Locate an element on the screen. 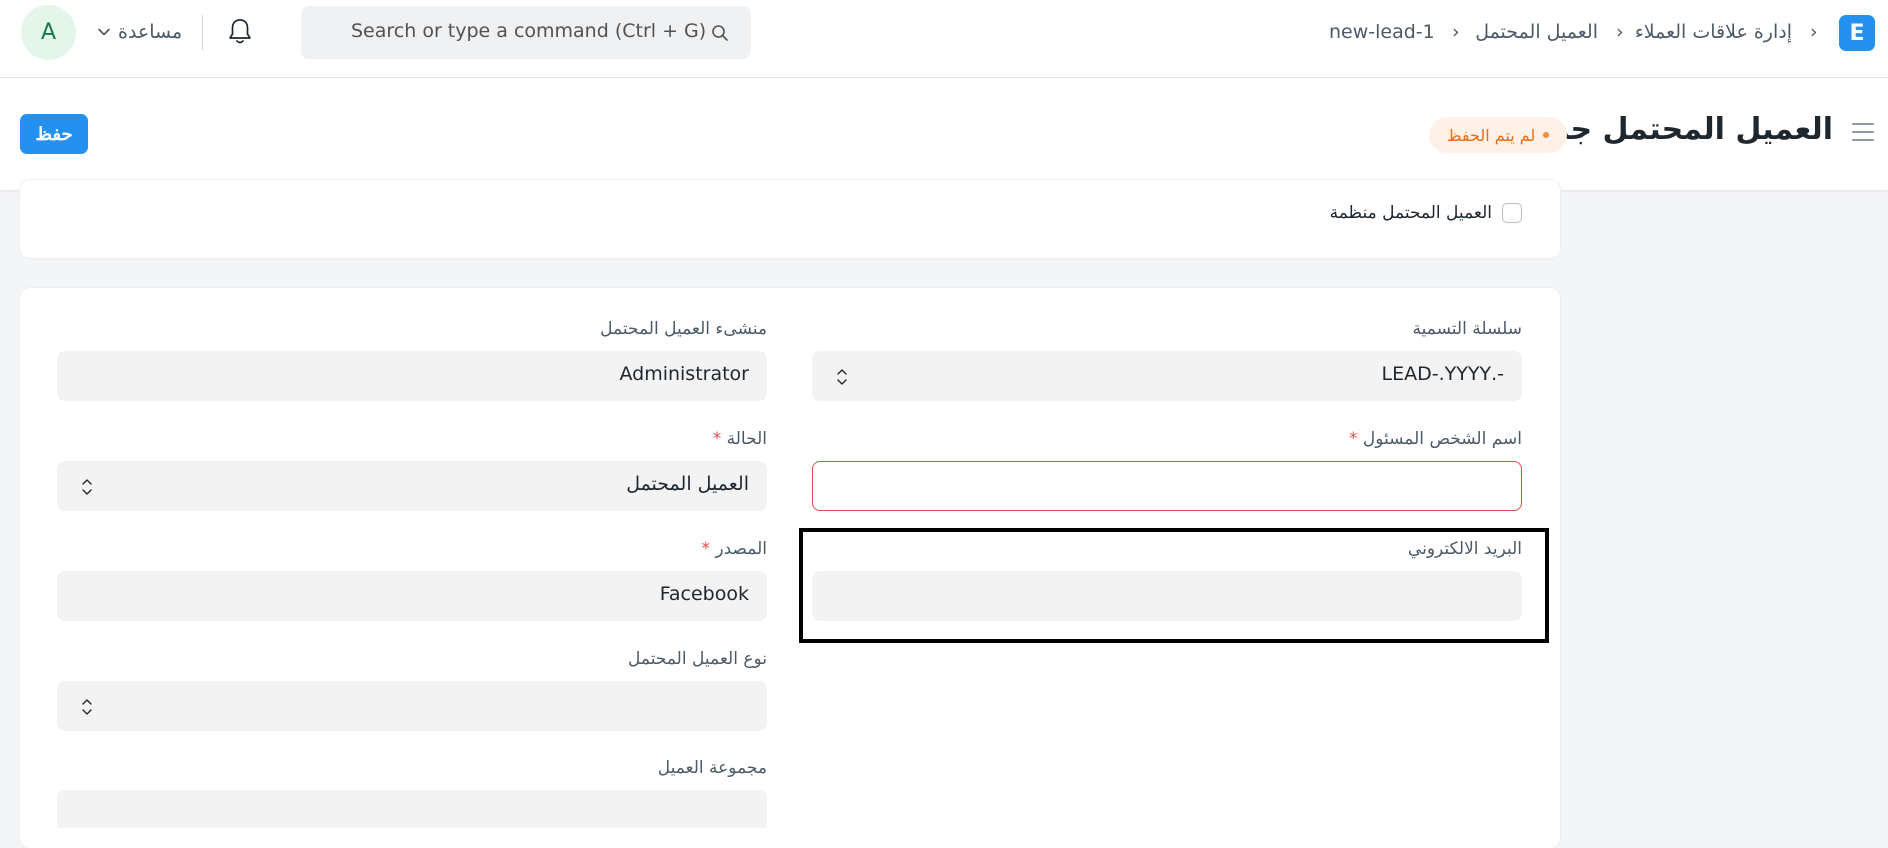  help-label: مساعدة is located at coordinates (150, 32).